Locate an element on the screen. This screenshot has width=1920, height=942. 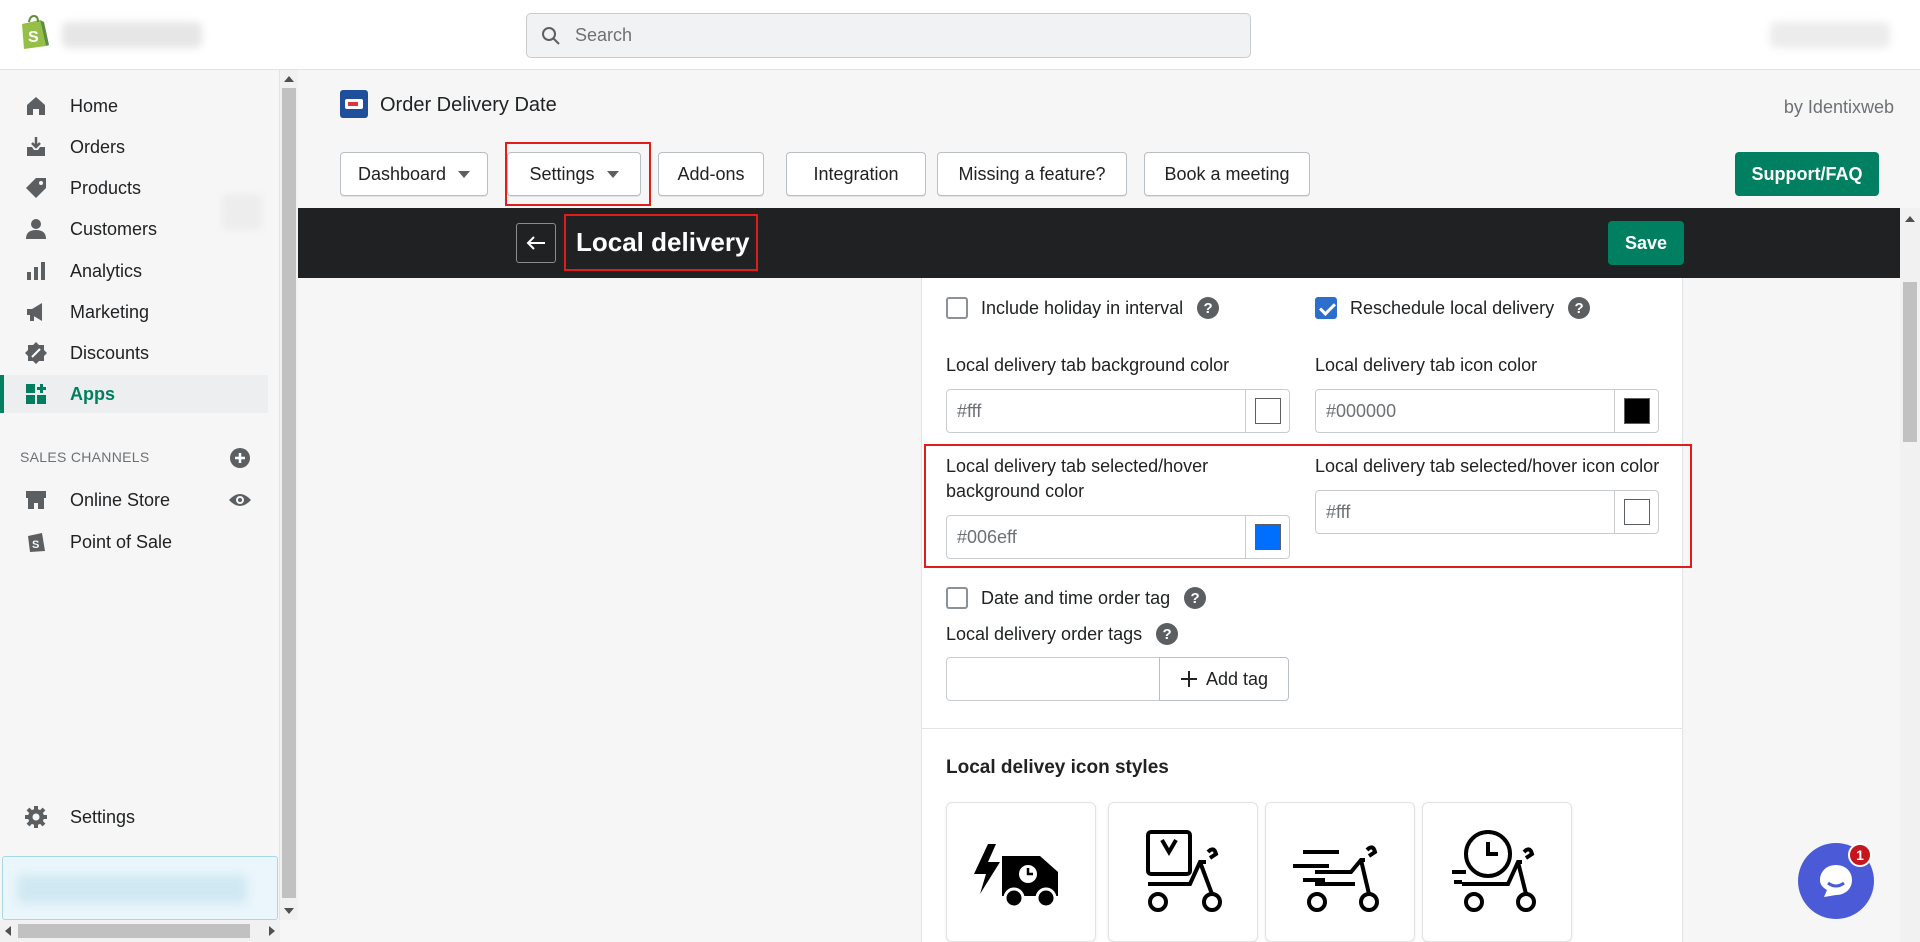
gear-icon is located at coordinates (36, 817).